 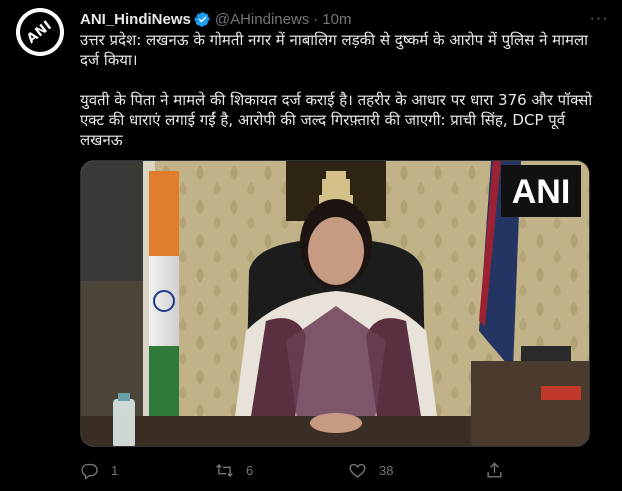 I want to click on water-bottle, so click(x=124, y=422).